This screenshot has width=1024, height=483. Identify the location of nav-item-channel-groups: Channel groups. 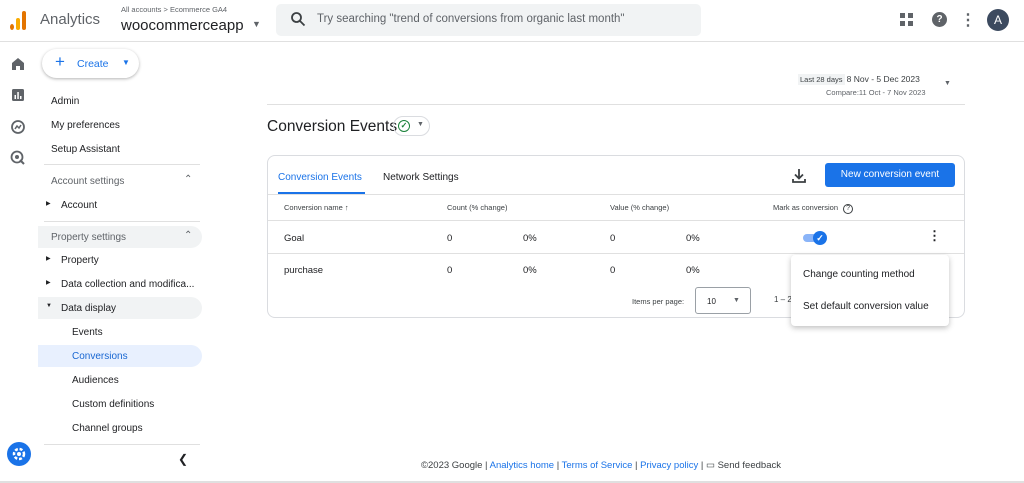
(120, 428).